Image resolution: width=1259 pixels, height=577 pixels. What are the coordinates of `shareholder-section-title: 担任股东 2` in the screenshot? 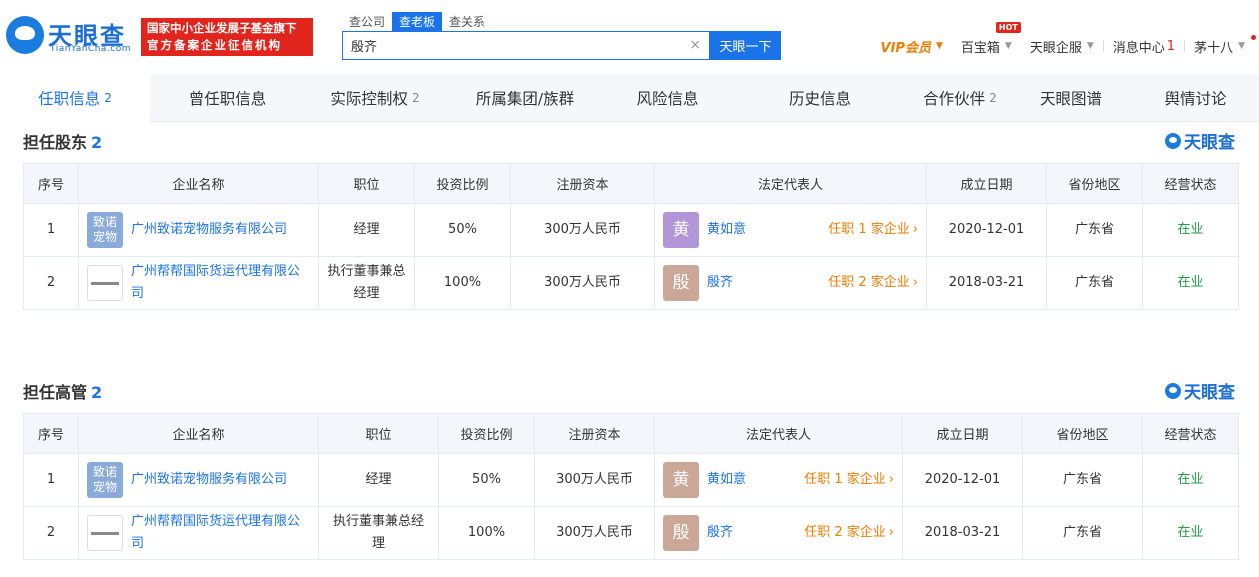 It's located at (62, 141).